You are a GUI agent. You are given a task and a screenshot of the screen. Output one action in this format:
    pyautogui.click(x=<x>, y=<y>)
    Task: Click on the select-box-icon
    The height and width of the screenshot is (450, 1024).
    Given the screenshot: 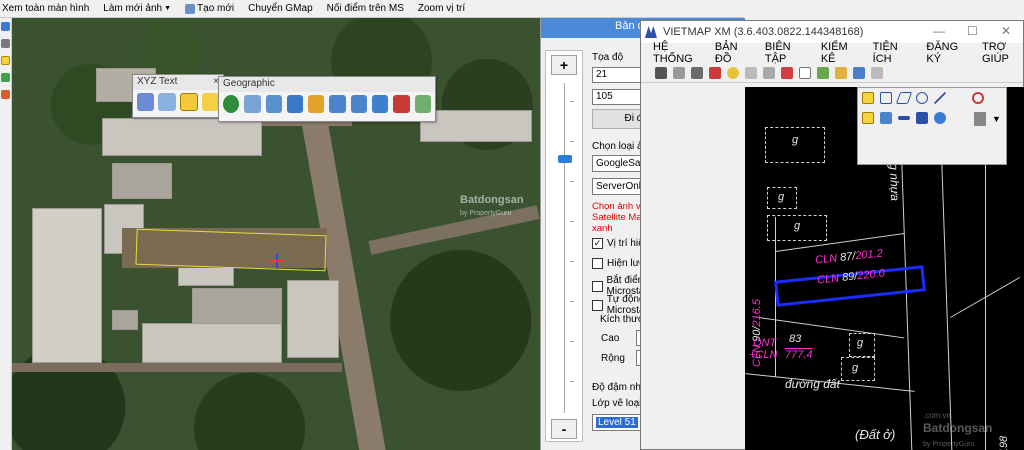 What is the action you would take?
    pyautogui.click(x=5, y=60)
    